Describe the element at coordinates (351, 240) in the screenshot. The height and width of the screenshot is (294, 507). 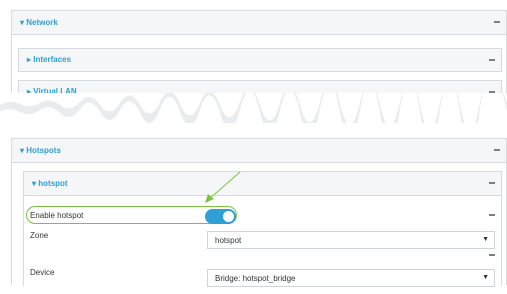
I see `zone-select: hotspot ▼` at that location.